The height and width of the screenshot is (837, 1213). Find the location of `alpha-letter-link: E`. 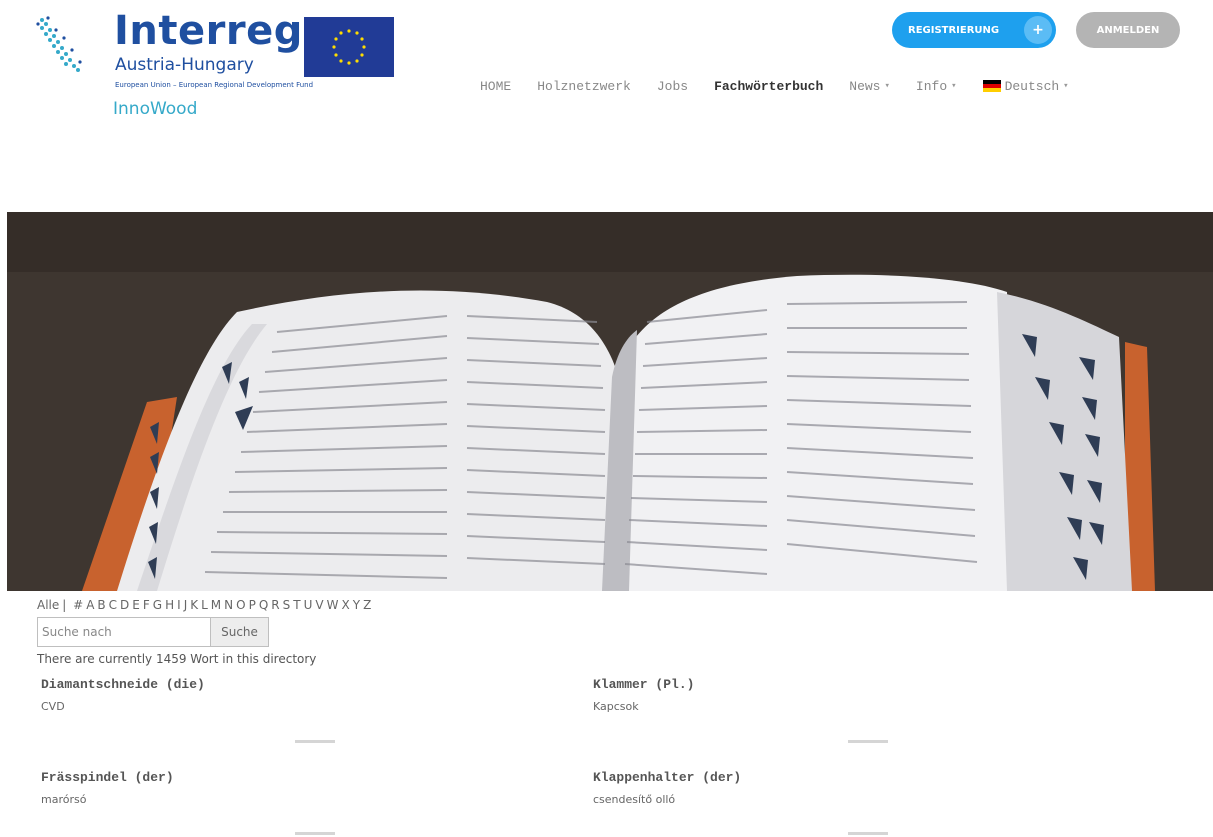

alpha-letter-link: E is located at coordinates (136, 605).